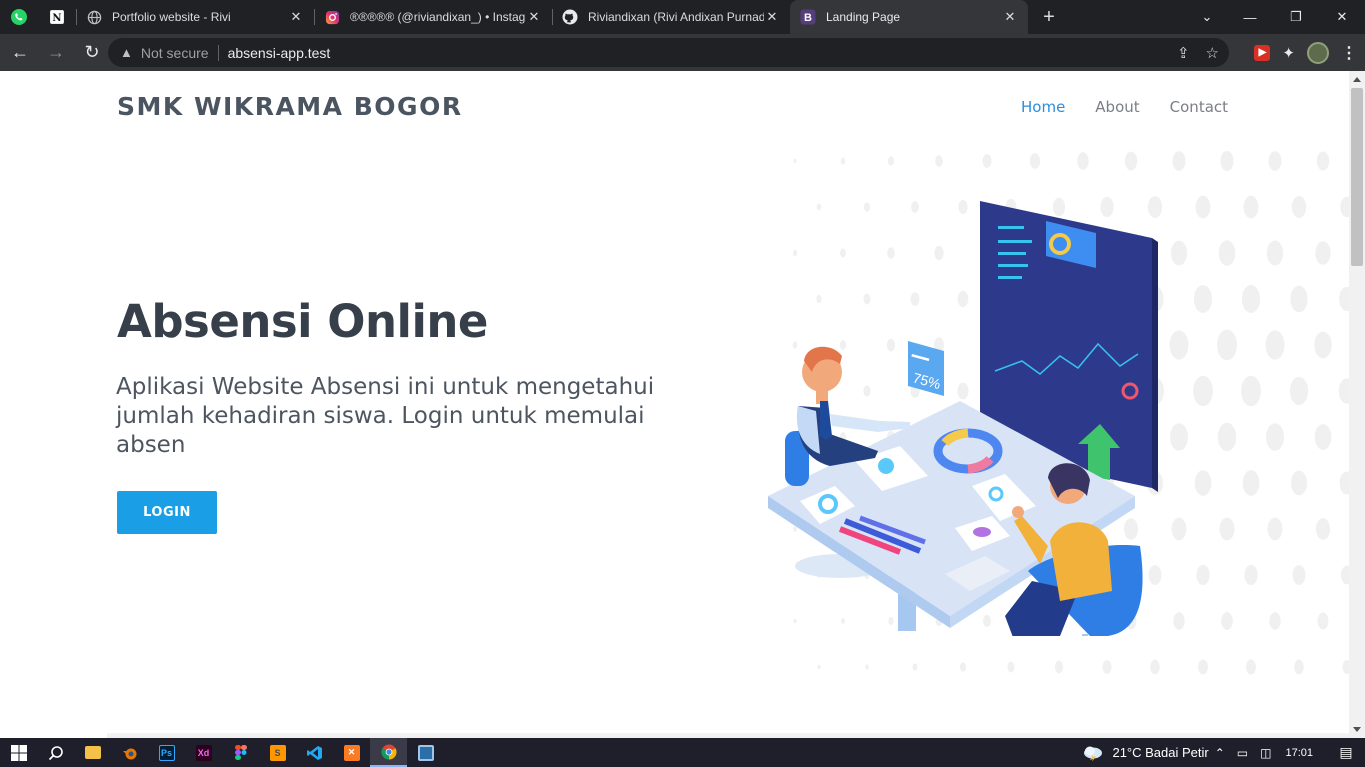 Image resolution: width=1365 pixels, height=767 pixels. I want to click on login-button: LOGIN, so click(167, 512).